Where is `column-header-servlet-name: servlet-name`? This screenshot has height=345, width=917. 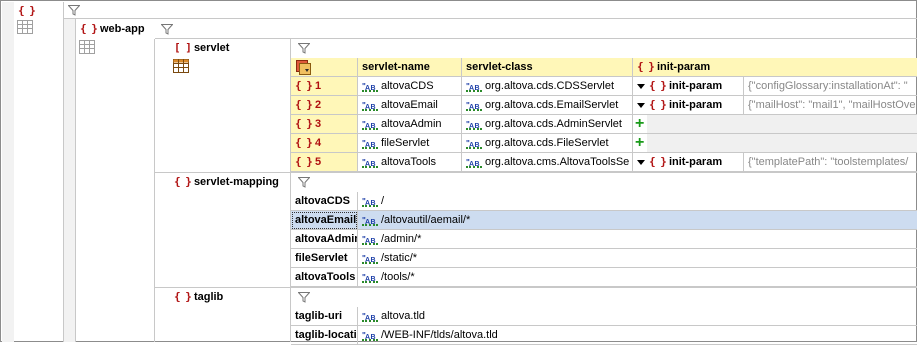 column-header-servlet-name: servlet-name is located at coordinates (410, 67).